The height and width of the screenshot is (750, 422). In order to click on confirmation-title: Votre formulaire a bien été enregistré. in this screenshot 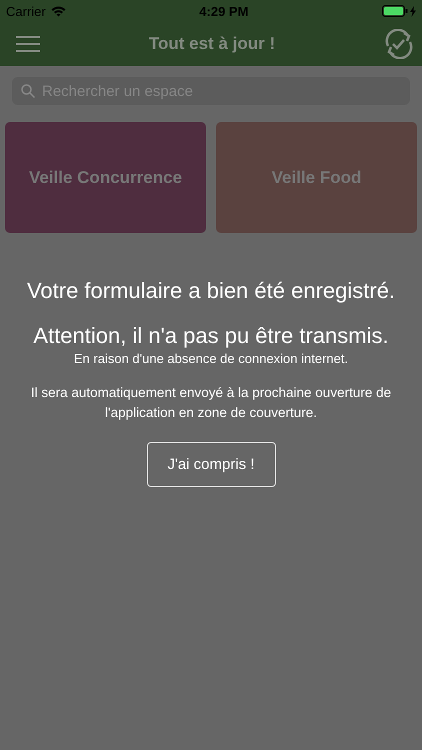, I will do `click(211, 291)`.